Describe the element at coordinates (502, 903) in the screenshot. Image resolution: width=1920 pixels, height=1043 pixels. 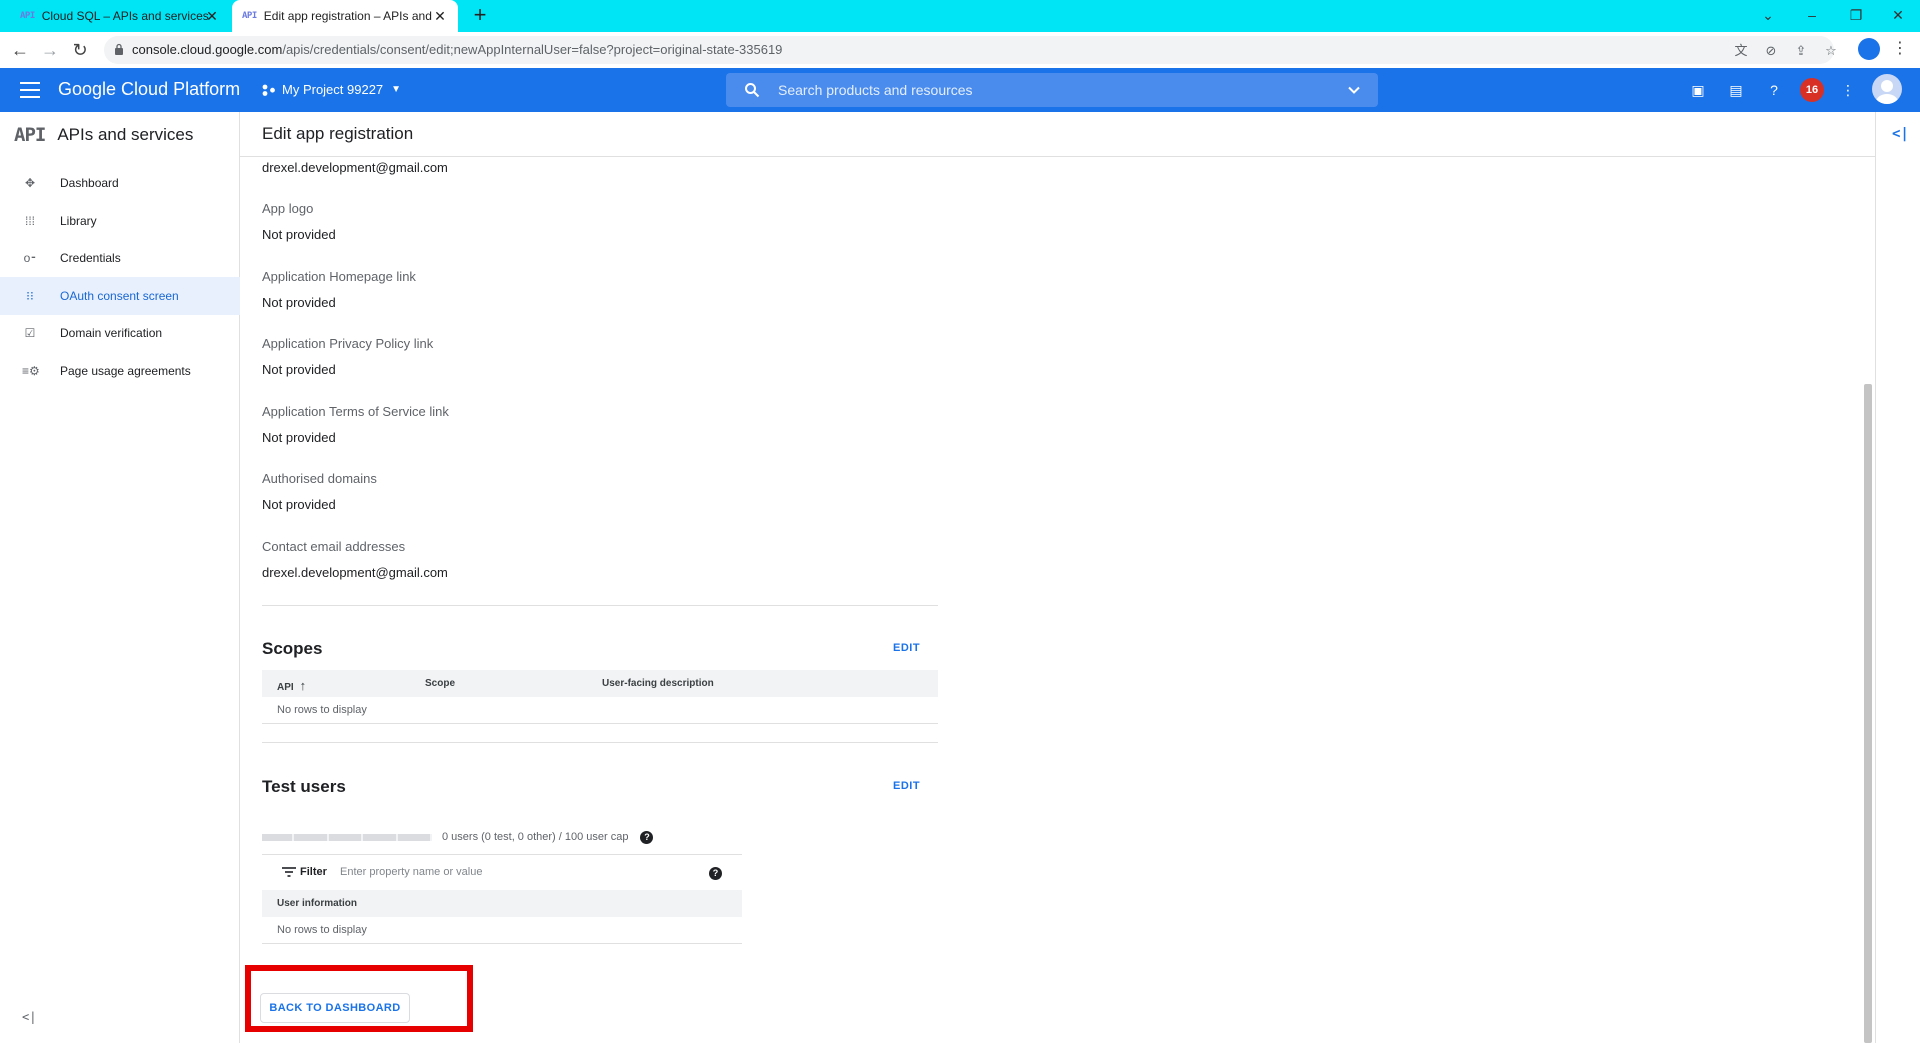
I see `test-users-table-header: User information` at that location.